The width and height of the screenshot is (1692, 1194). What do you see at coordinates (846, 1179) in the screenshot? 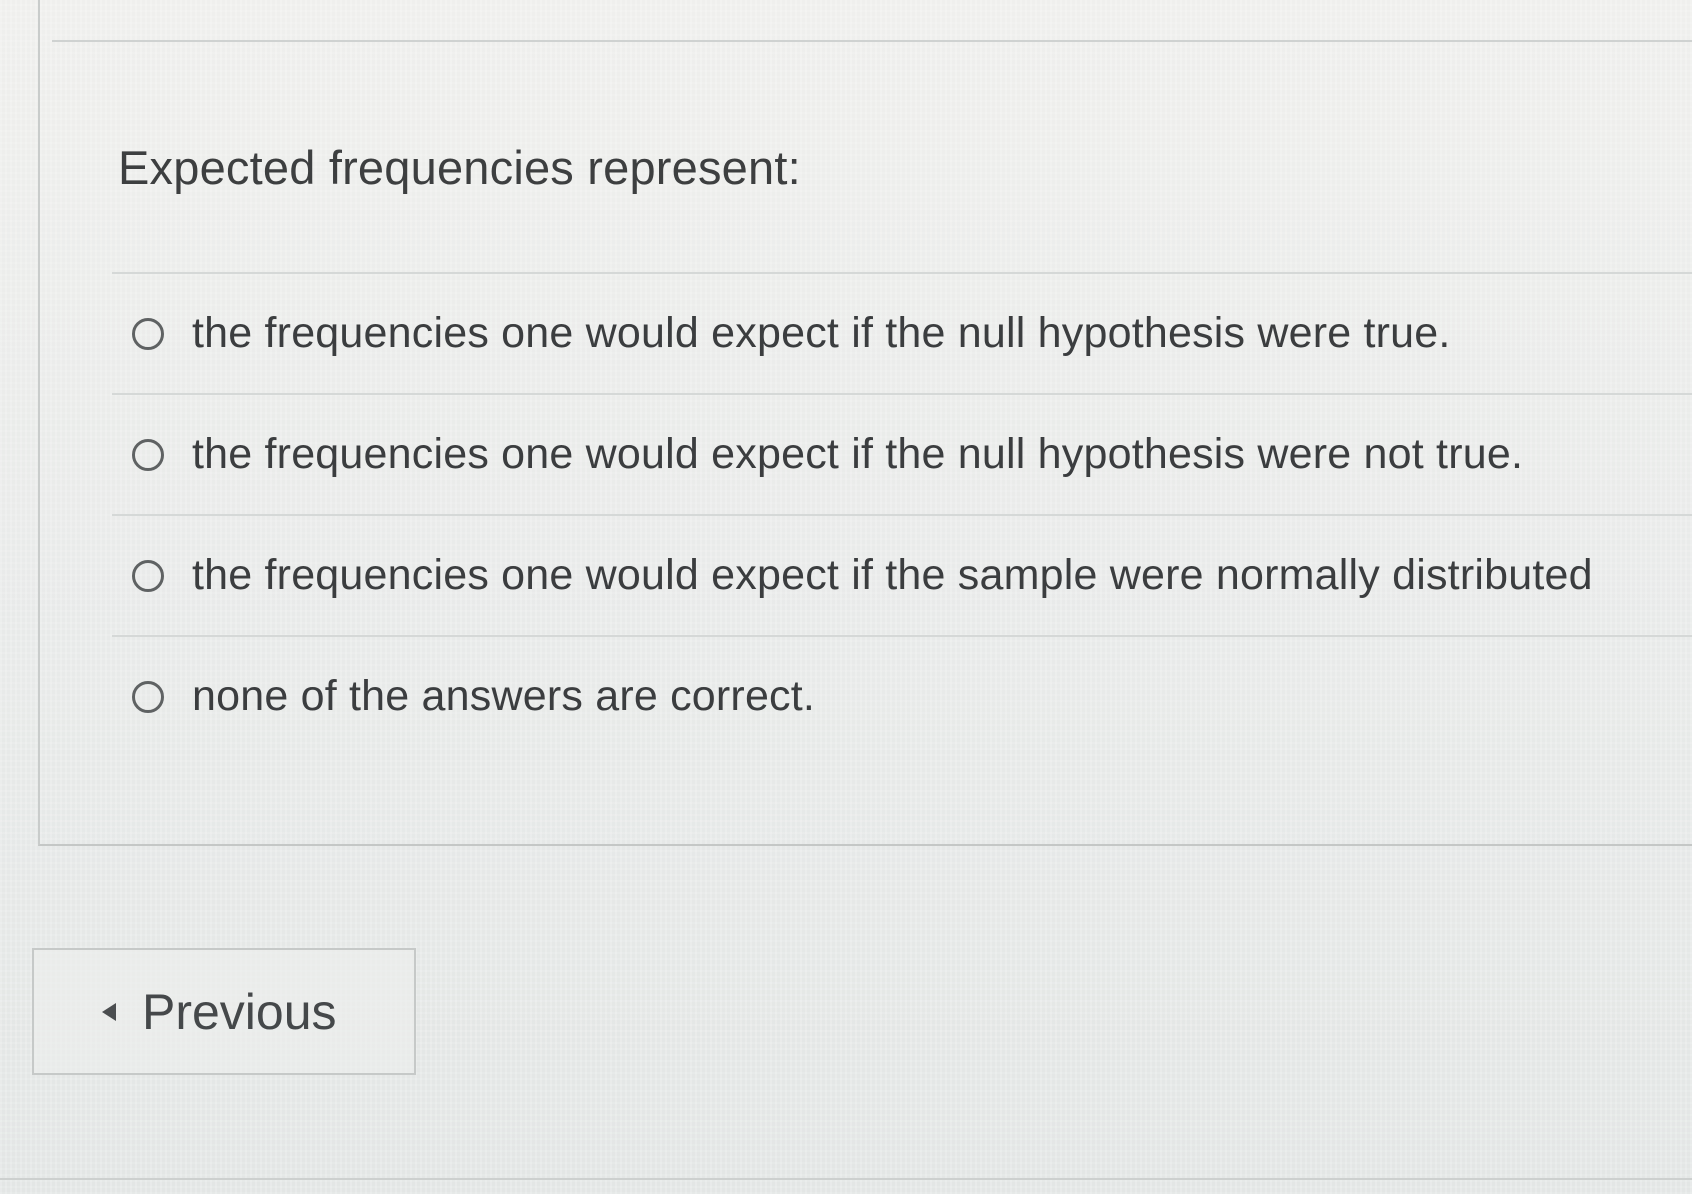
I see `bottom-divider` at bounding box center [846, 1179].